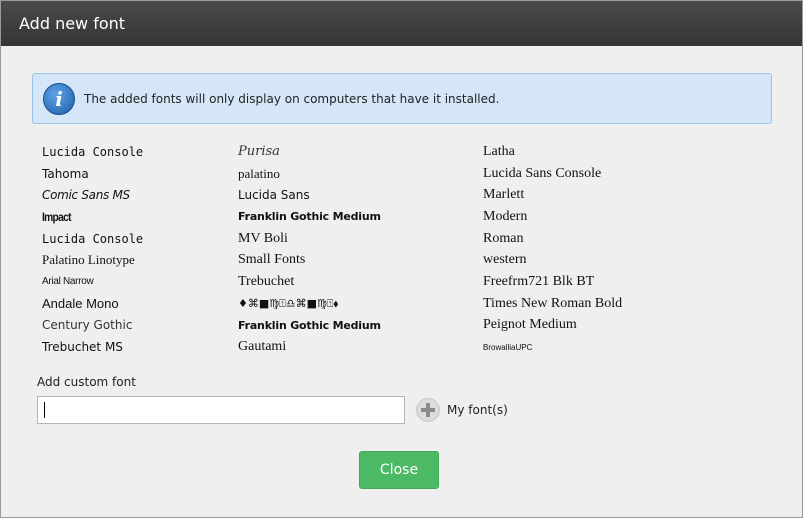 This screenshot has height=518, width=803. What do you see at coordinates (309, 260) in the screenshot?
I see `font-option: Small Fonts` at bounding box center [309, 260].